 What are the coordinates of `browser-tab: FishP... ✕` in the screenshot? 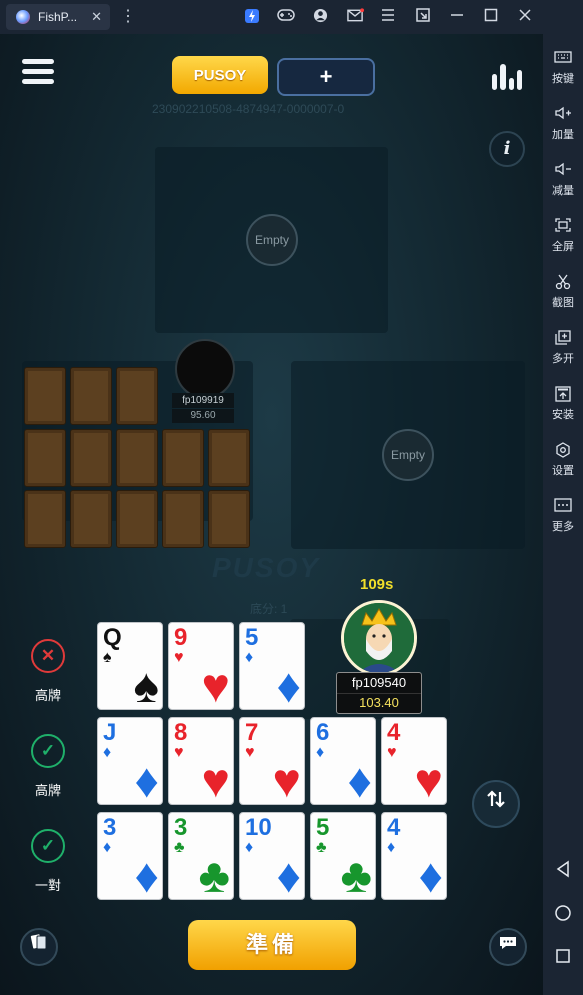 It's located at (58, 17).